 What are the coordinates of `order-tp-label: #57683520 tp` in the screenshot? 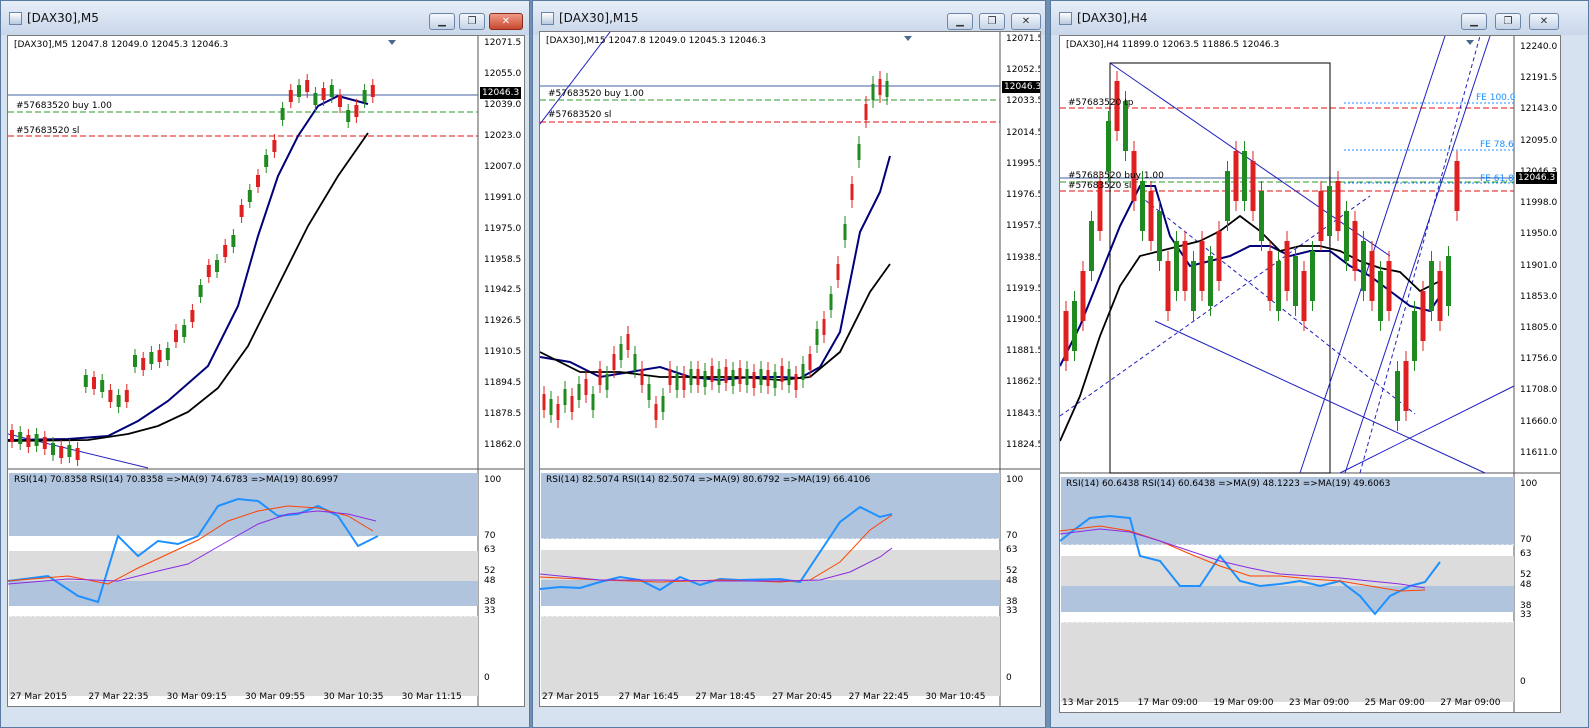 It's located at (1100, 103).